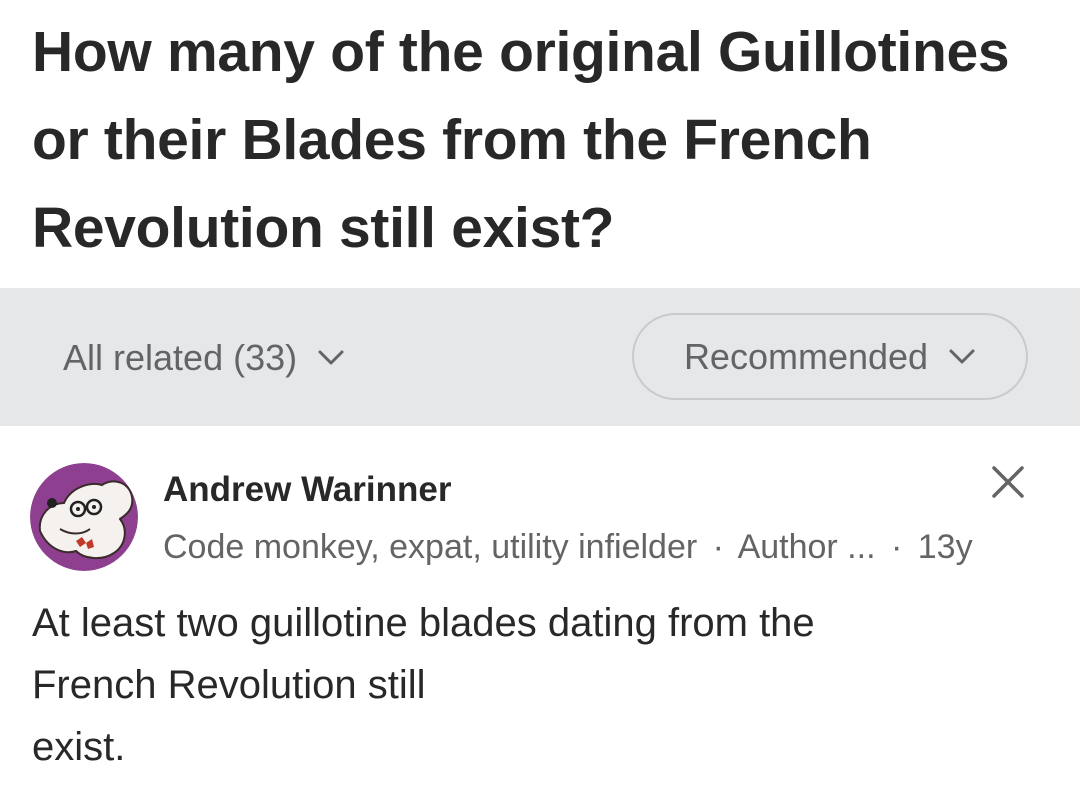  Describe the element at coordinates (180, 357) in the screenshot. I see `all-related-label: All related (33)` at that location.